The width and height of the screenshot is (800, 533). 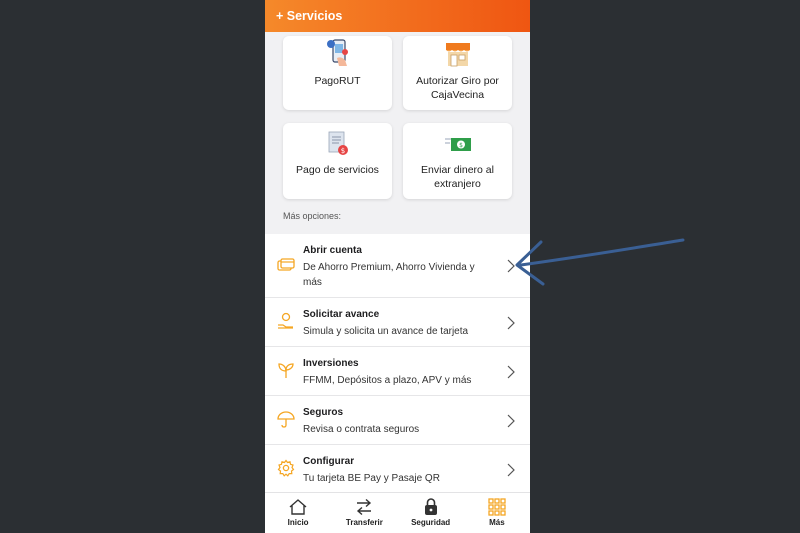 What do you see at coordinates (338, 140) in the screenshot?
I see `bill-payment-icon: $` at bounding box center [338, 140].